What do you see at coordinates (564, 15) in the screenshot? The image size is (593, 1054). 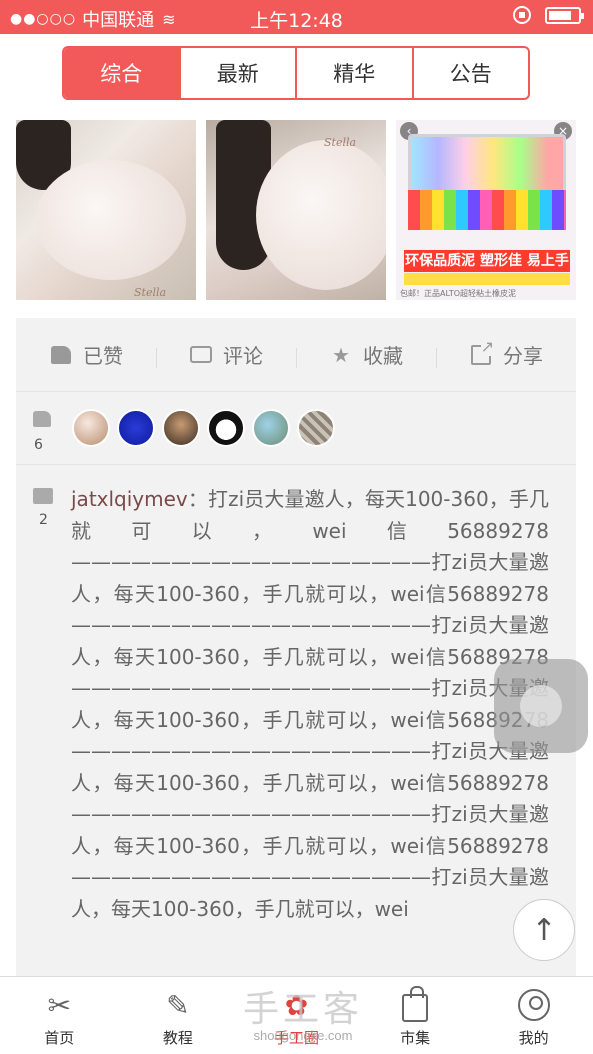 I see `battery-icon` at bounding box center [564, 15].